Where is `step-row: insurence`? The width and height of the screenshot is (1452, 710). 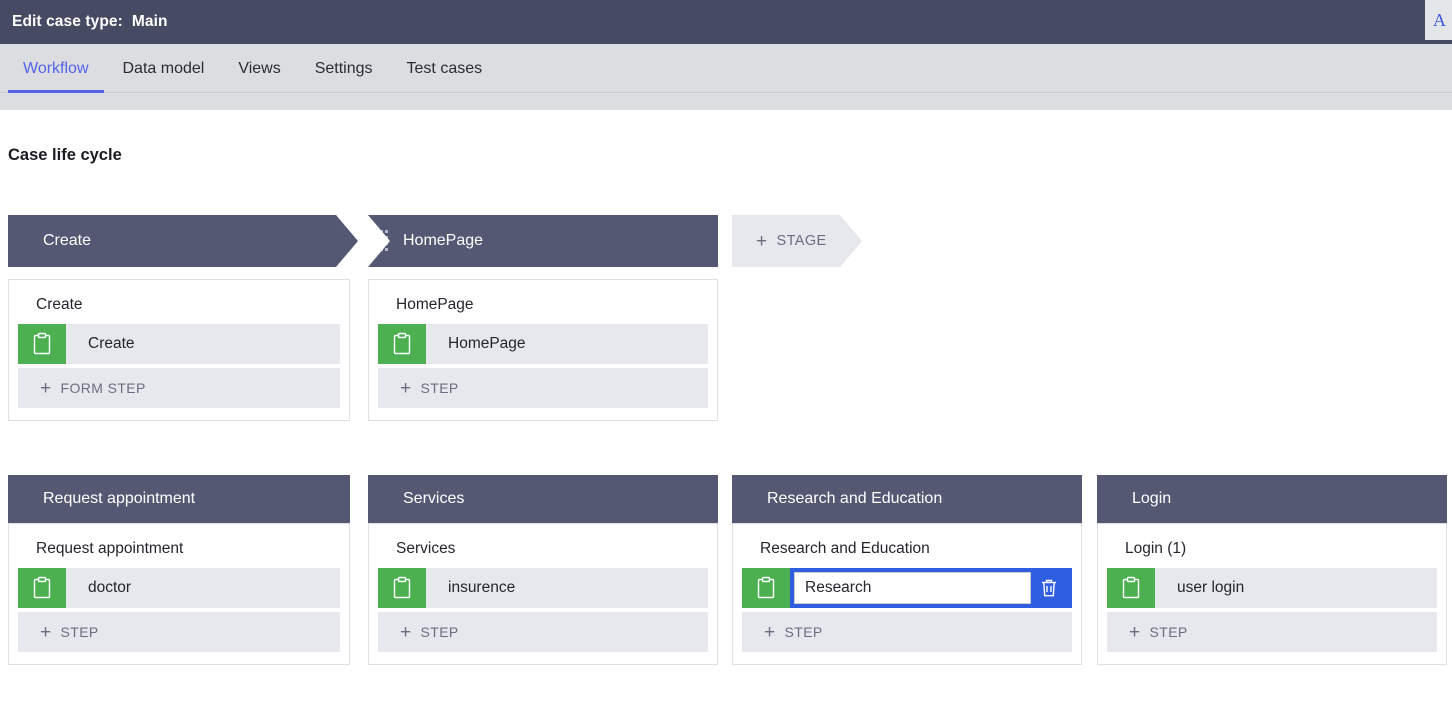
step-row: insurence is located at coordinates (543, 588).